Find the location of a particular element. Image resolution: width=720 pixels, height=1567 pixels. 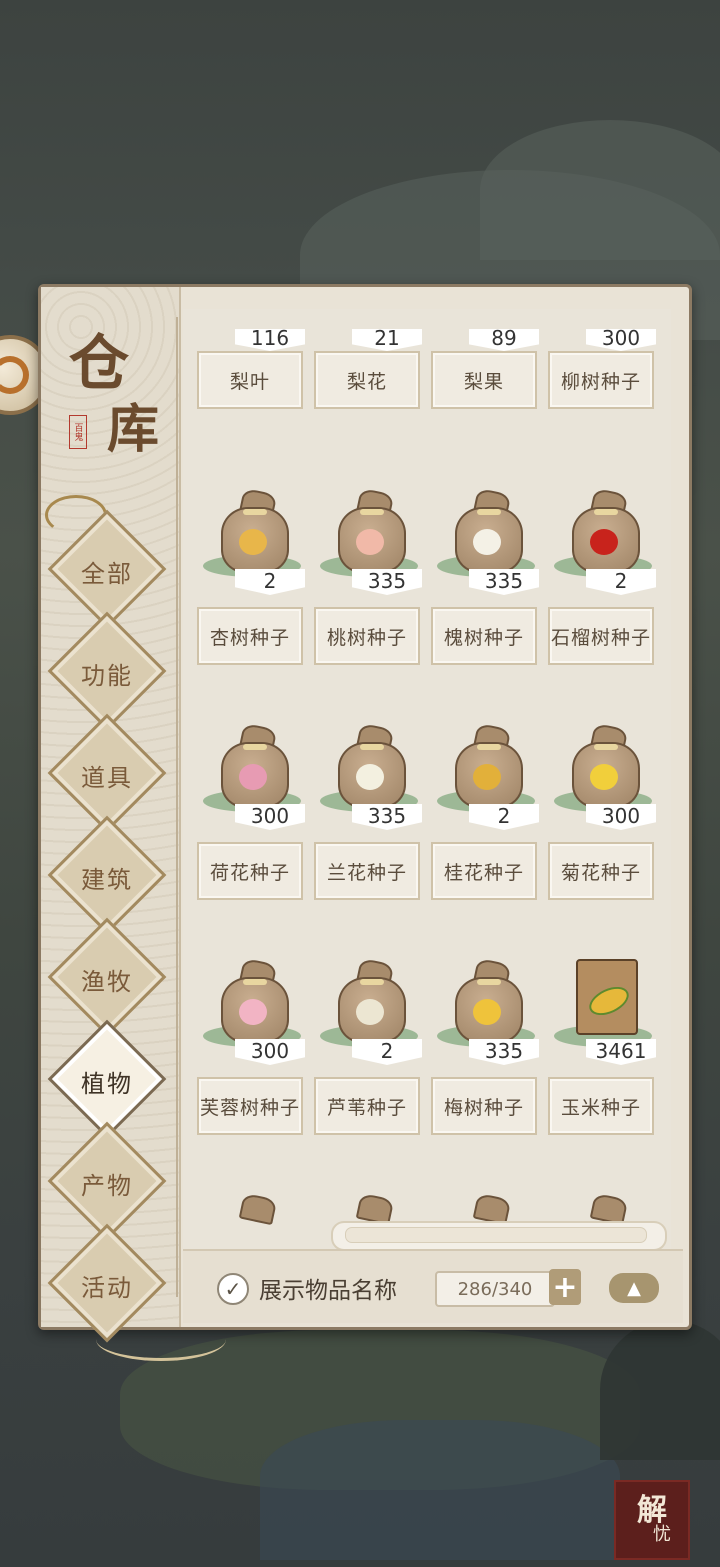

seal-stamp: 百鬼 is located at coordinates (78, 432).